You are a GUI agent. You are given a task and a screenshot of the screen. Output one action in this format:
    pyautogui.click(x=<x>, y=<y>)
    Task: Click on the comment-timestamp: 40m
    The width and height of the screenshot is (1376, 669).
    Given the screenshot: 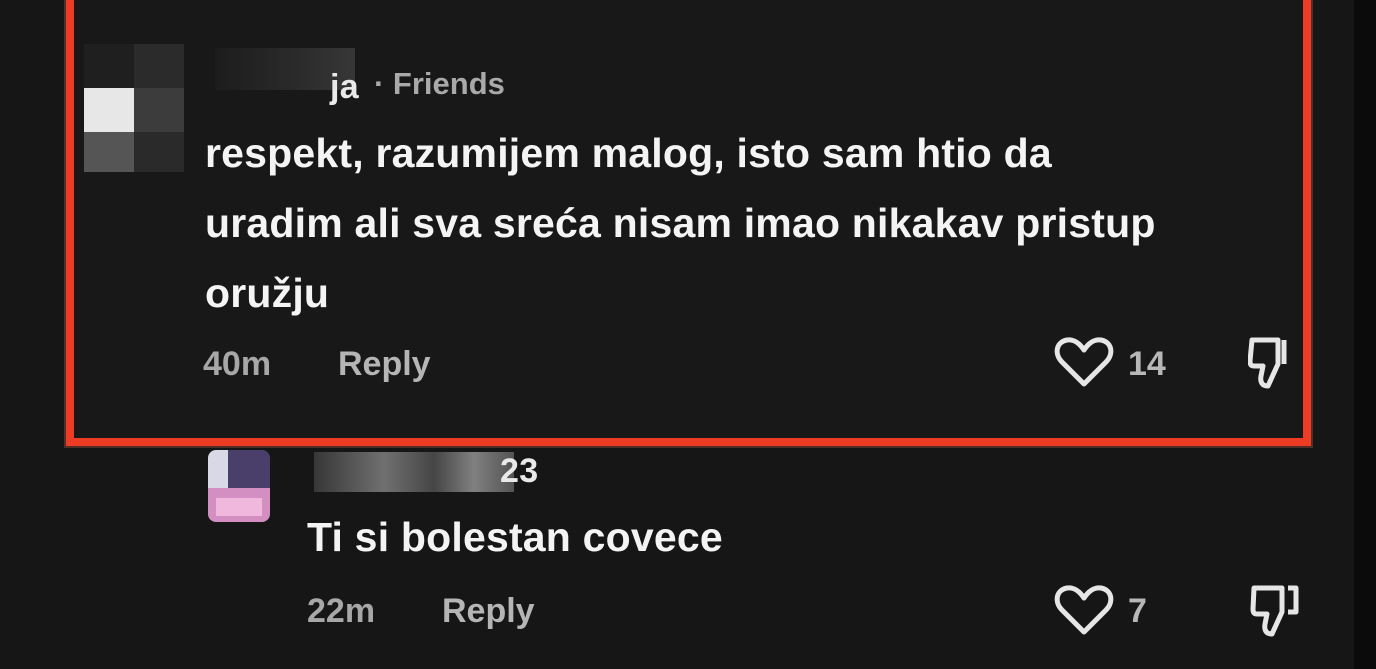 What is the action you would take?
    pyautogui.click(x=237, y=364)
    